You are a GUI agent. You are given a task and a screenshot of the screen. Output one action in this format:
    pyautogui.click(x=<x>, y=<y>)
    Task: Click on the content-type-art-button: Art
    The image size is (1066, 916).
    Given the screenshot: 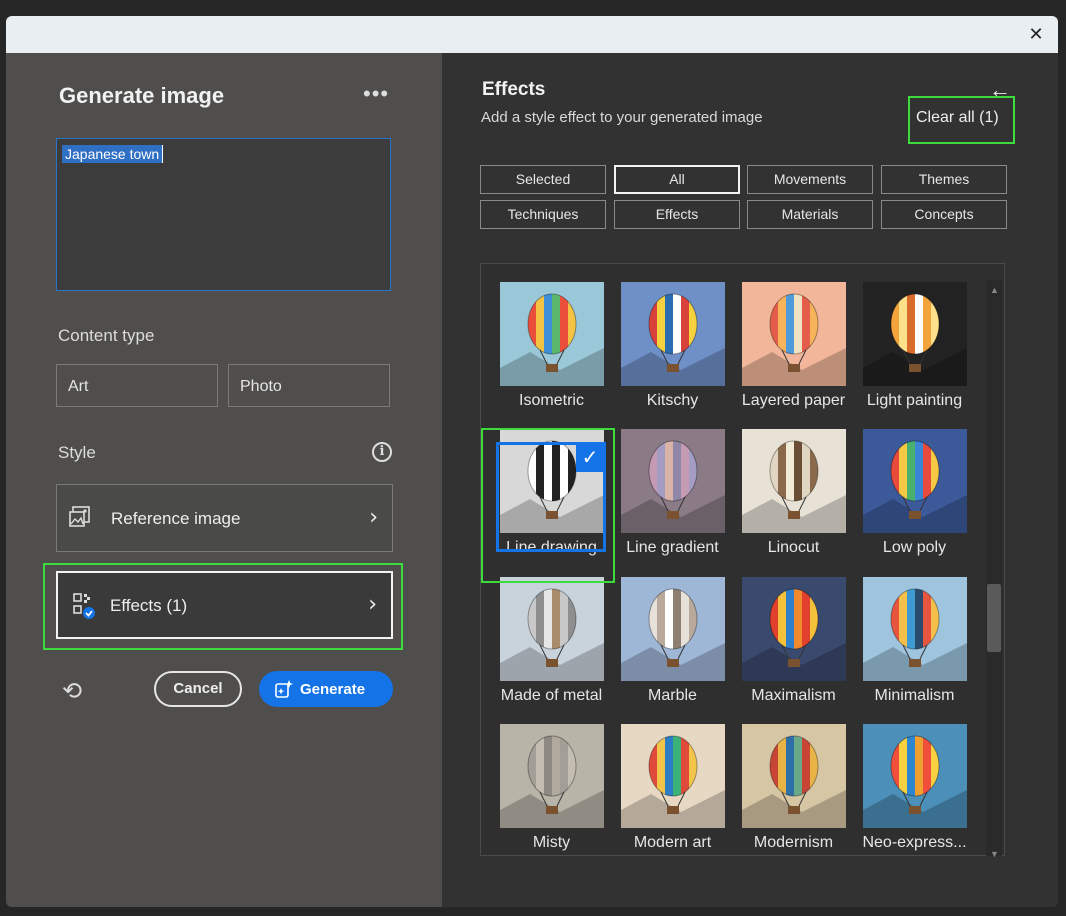 What is the action you would take?
    pyautogui.click(x=137, y=385)
    